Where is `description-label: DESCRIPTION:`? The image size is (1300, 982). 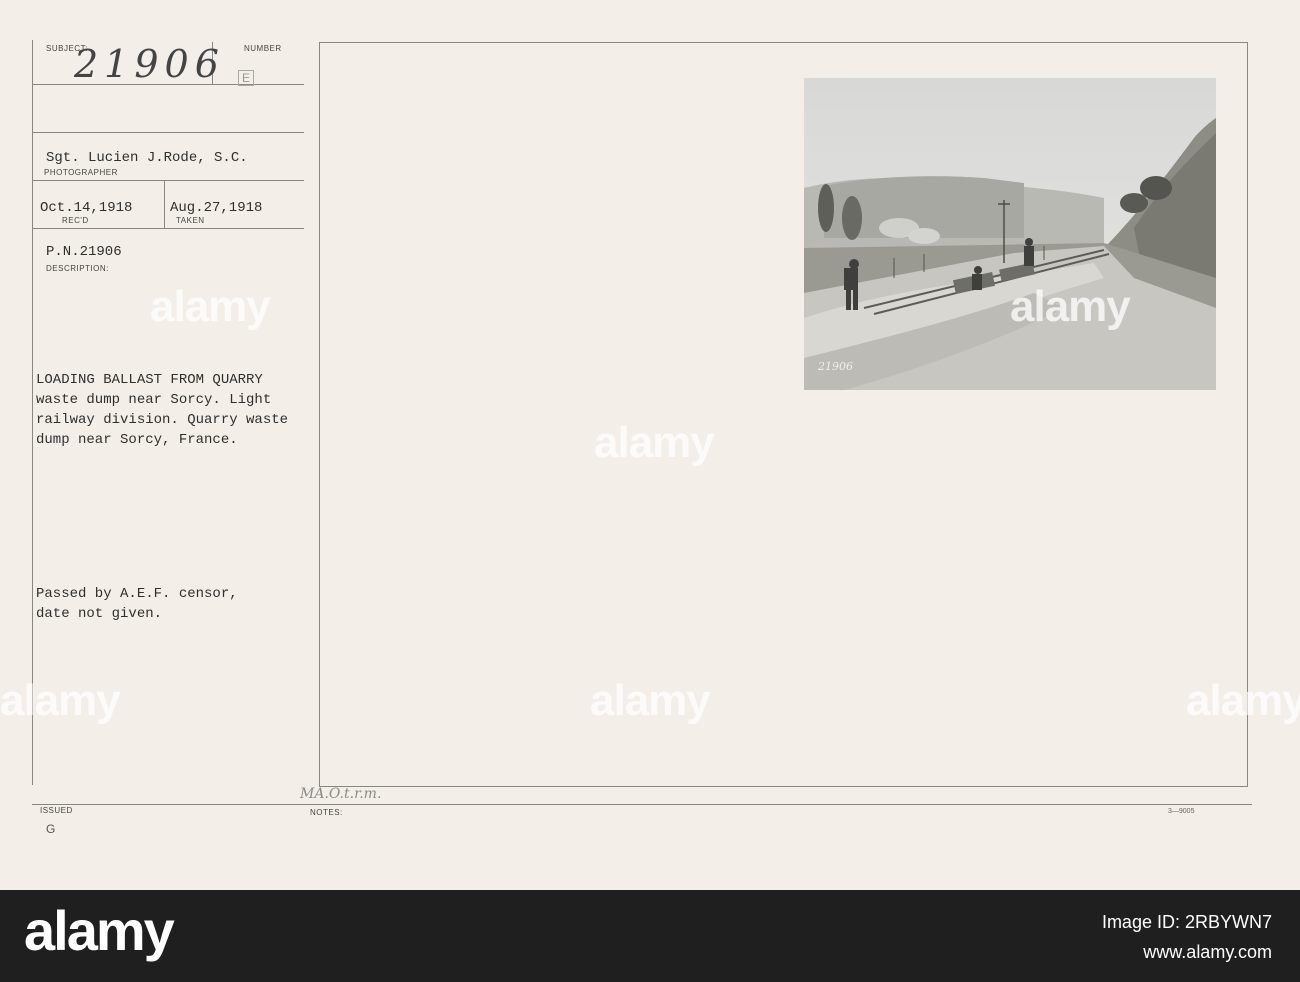 description-label: DESCRIPTION: is located at coordinates (77, 268).